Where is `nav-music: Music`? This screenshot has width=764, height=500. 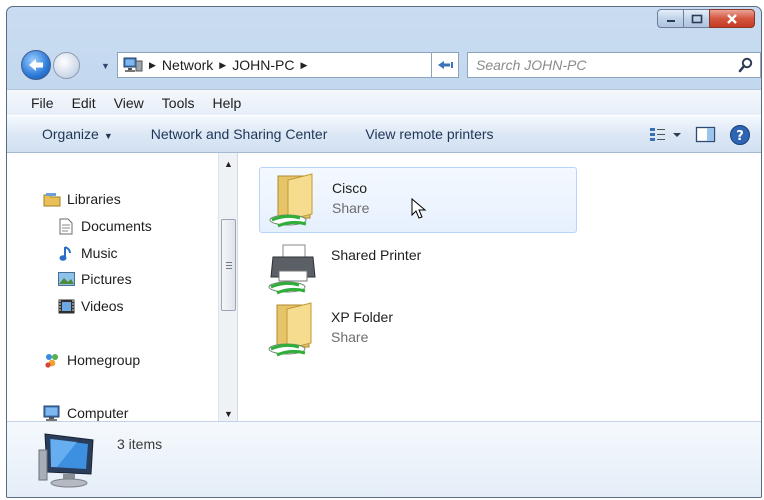 nav-music: Music is located at coordinates (87, 253).